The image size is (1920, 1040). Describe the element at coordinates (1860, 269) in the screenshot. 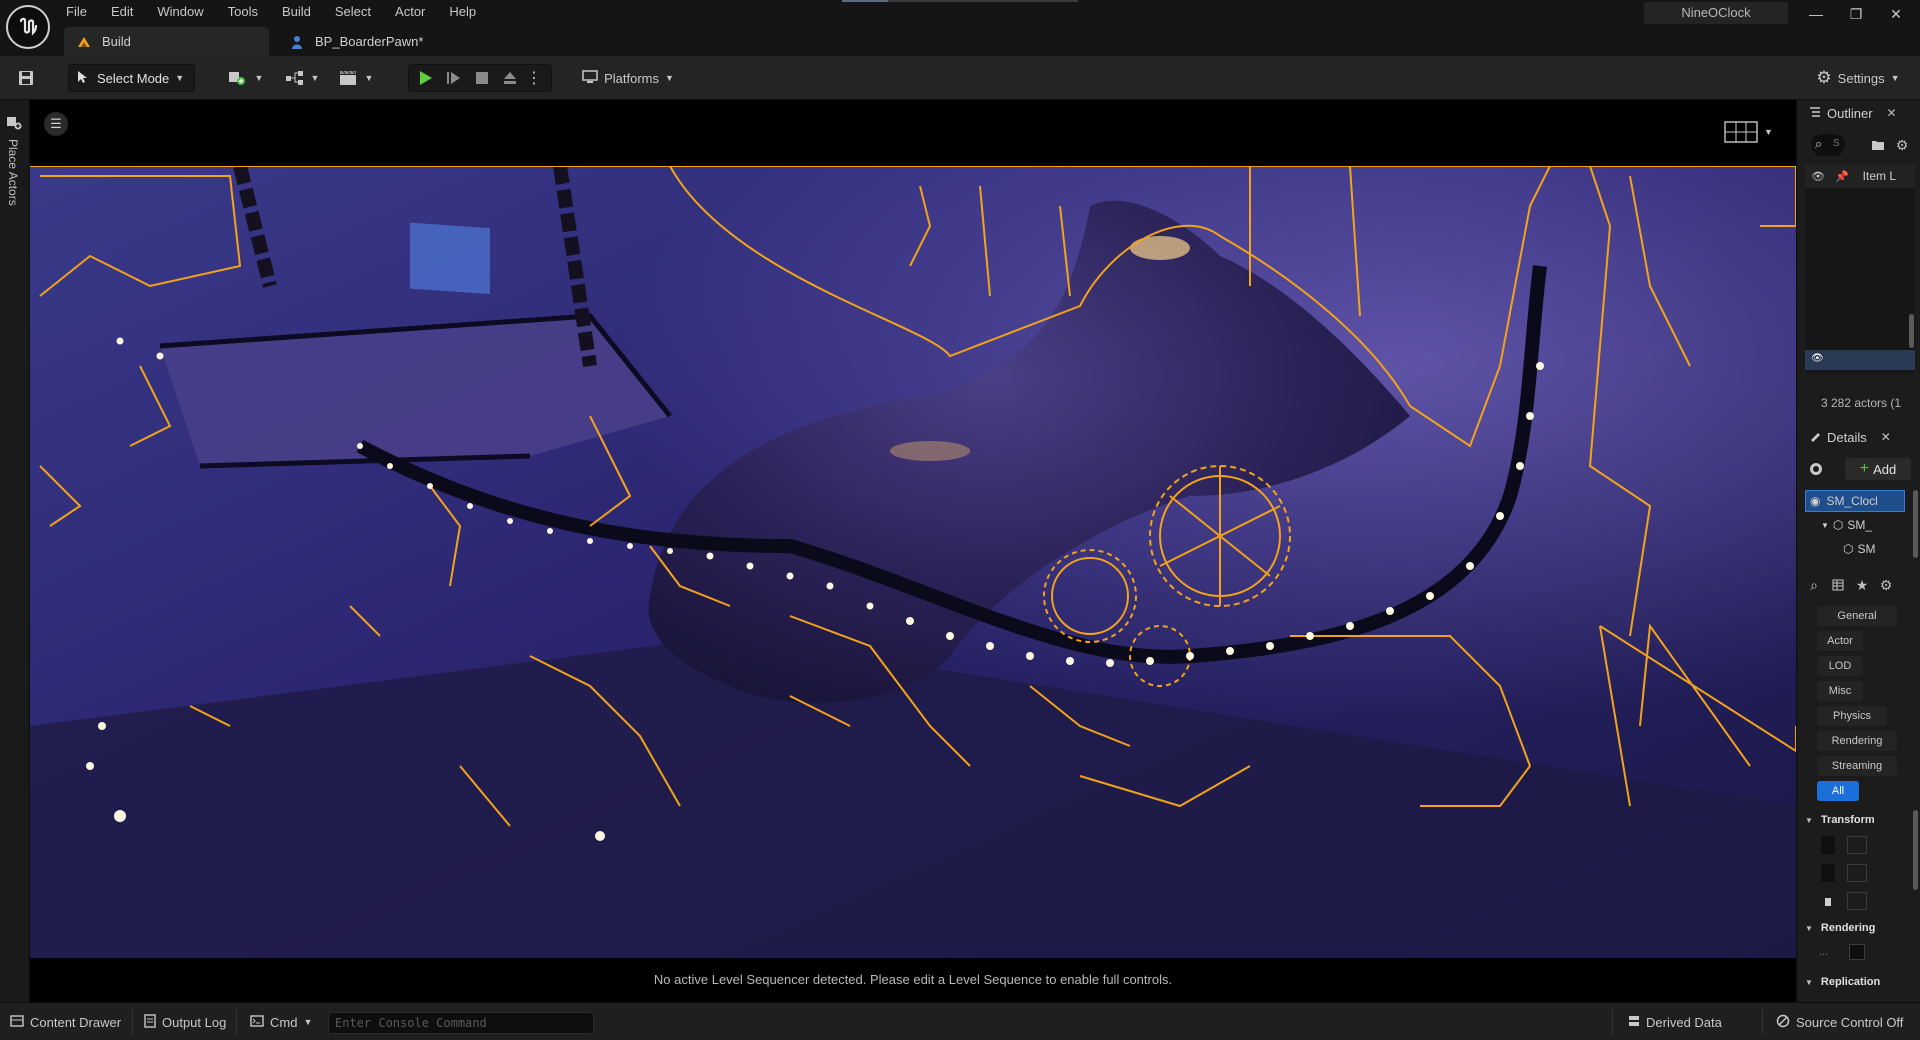

I see `outliner-list: 👁 📌 Item L 👁` at that location.